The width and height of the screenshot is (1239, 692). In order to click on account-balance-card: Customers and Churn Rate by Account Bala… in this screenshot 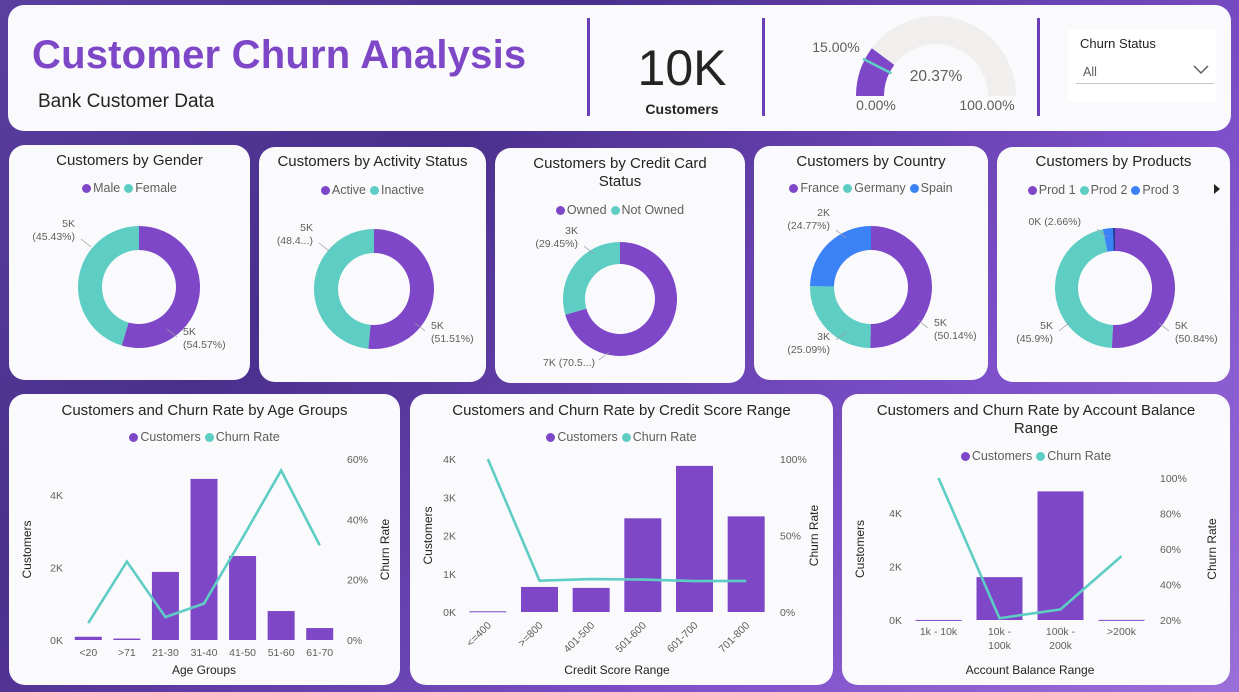, I will do `click(1036, 539)`.